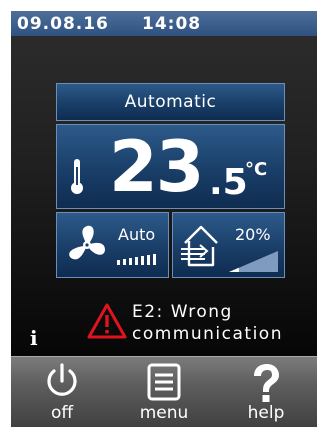 The height and width of the screenshot is (427, 325). I want to click on mode-button: Automatic, so click(170, 102).